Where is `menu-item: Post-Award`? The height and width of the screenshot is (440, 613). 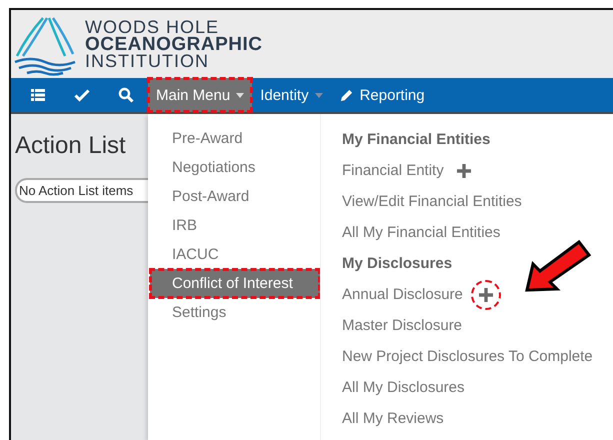 menu-item: Post-Award is located at coordinates (235, 196).